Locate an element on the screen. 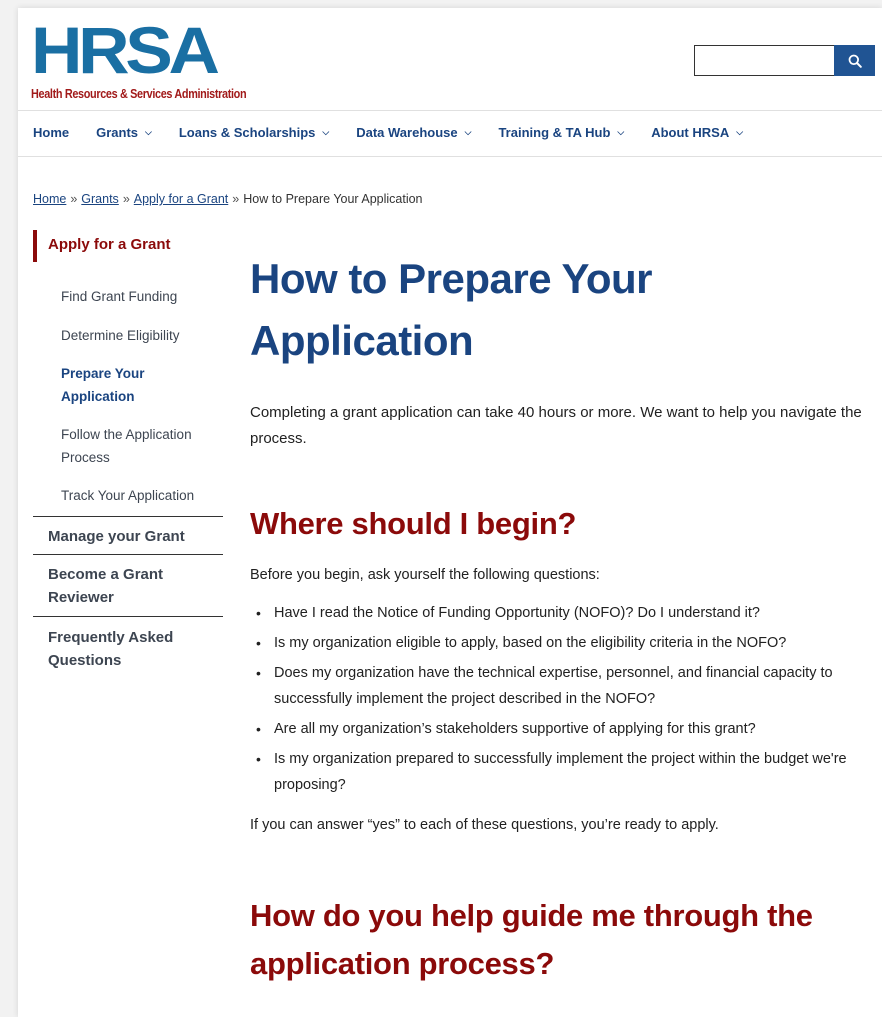 This screenshot has width=882, height=1017. nav-label: Grants is located at coordinates (117, 132).